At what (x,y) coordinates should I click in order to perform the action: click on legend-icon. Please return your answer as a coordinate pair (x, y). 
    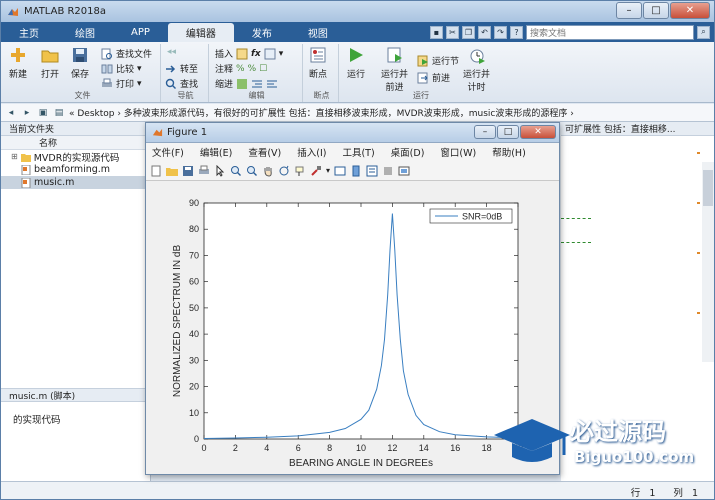
    Looking at the image, I should click on (372, 171).